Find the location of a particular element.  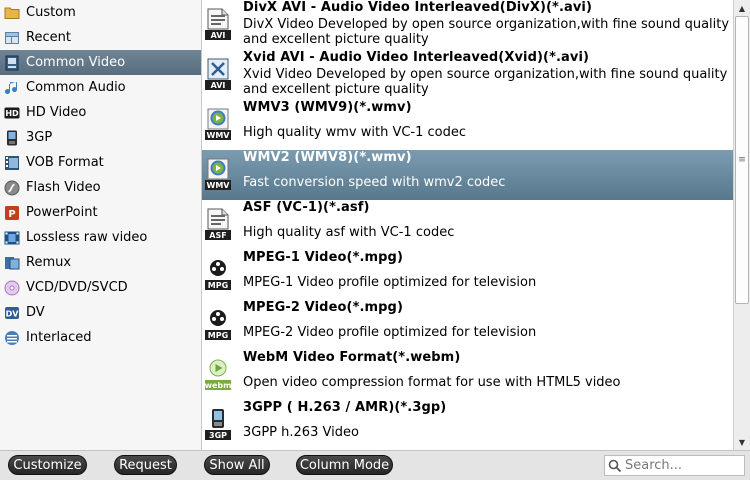

remux-icon is located at coordinates (12, 263).